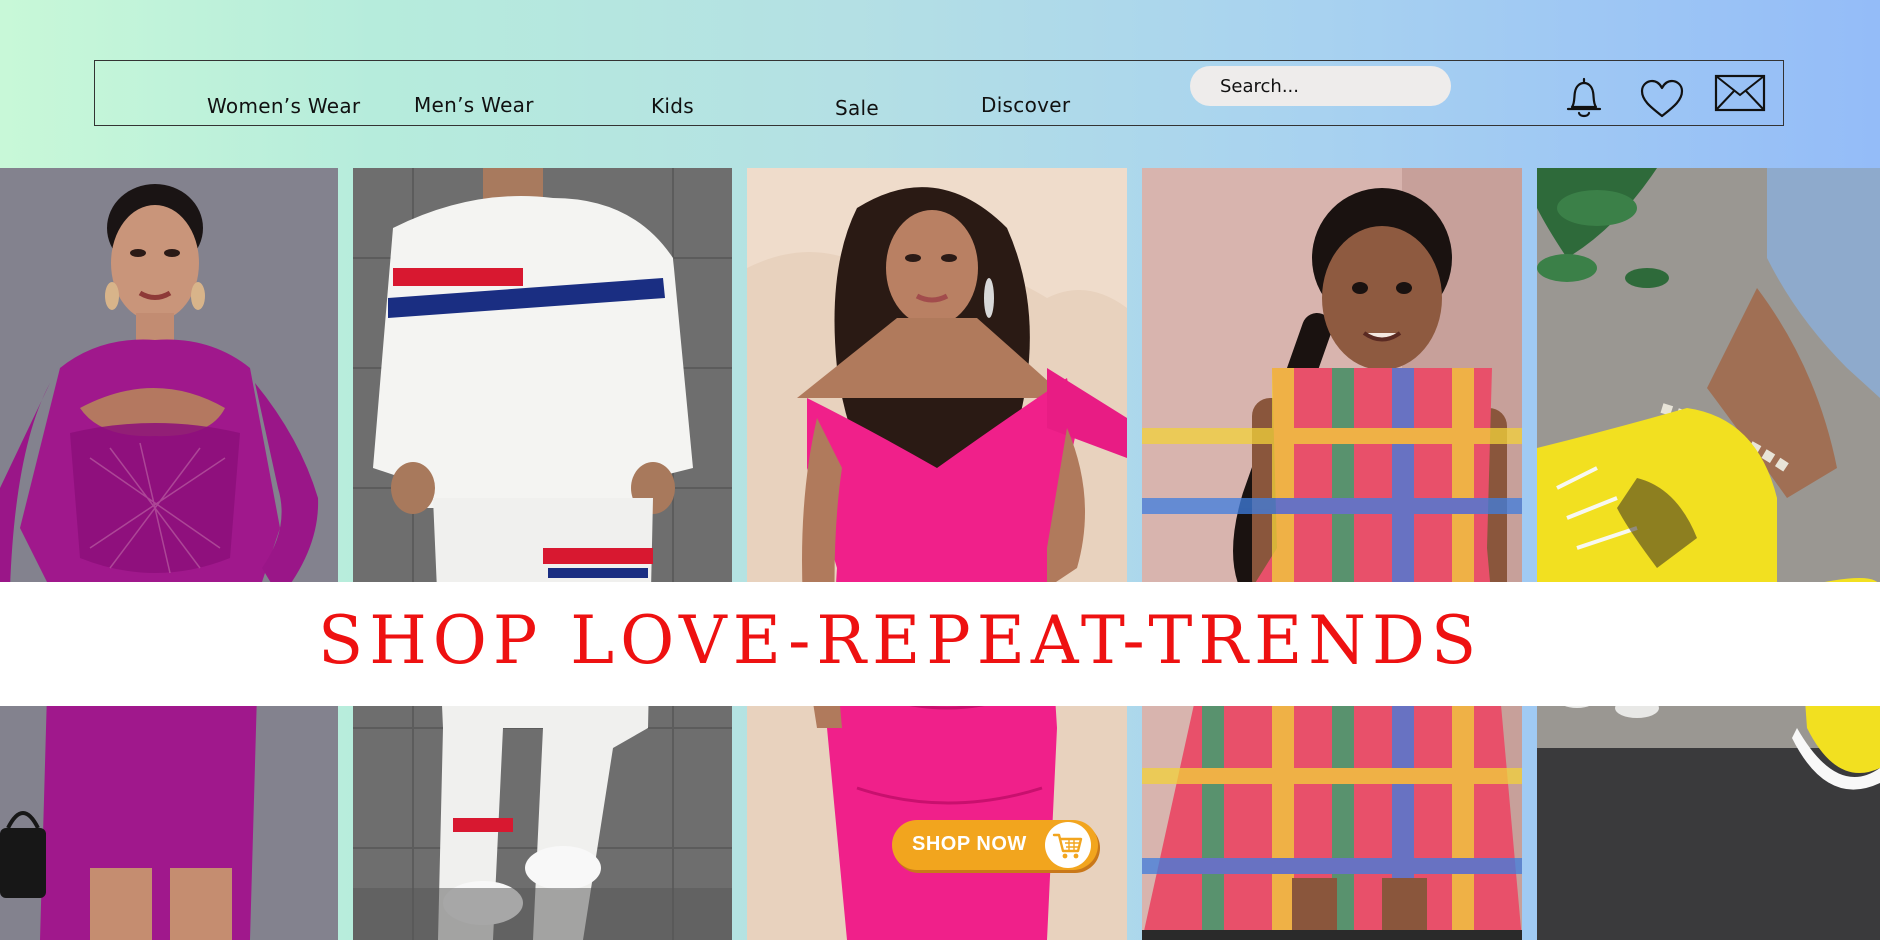 The width and height of the screenshot is (1880, 940). Describe the element at coordinates (900, 640) in the screenshot. I see `banner-headline: SHOP LOVE-REPEAT-TRENDS` at that location.